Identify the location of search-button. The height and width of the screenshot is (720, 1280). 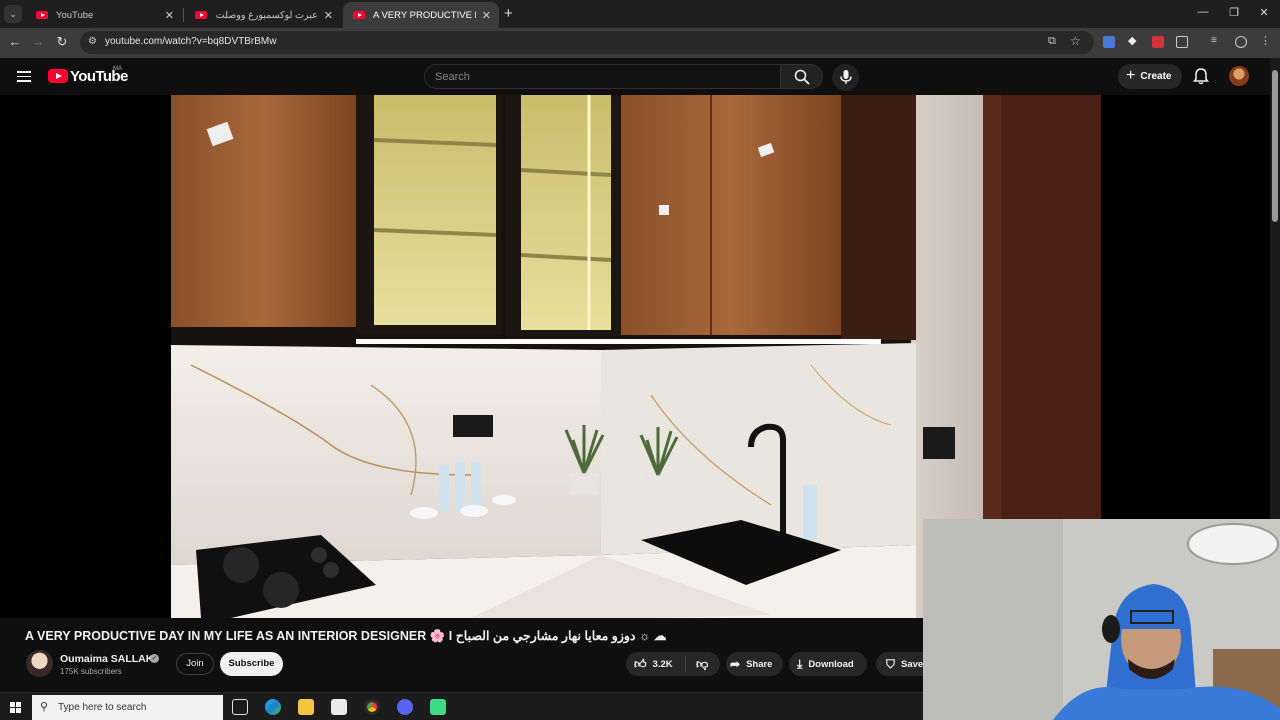
(802, 76).